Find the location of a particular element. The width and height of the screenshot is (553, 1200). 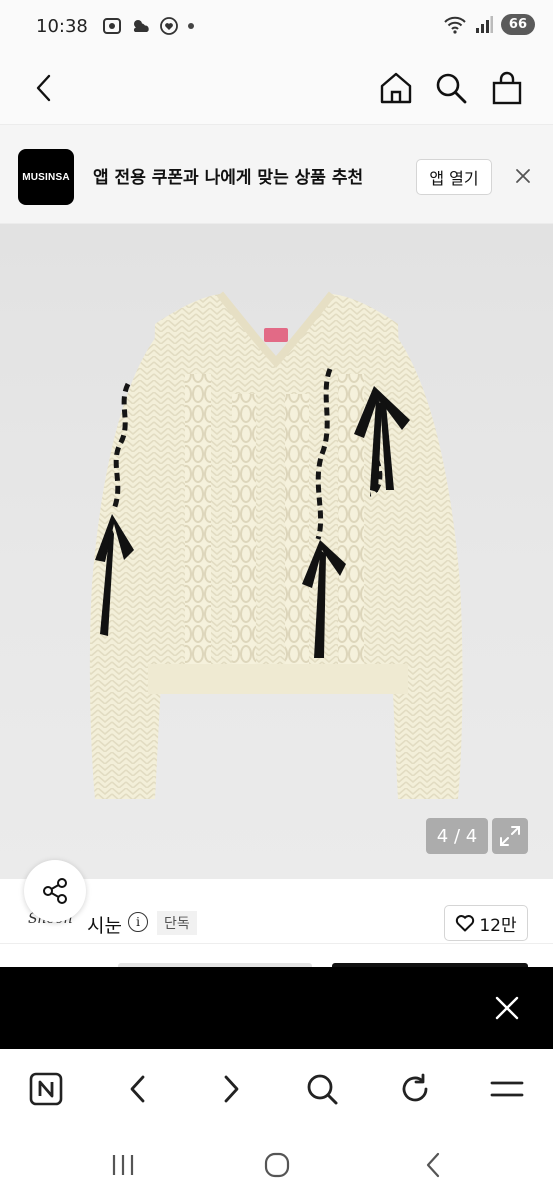

status-time: 10:38 is located at coordinates (62, 26).